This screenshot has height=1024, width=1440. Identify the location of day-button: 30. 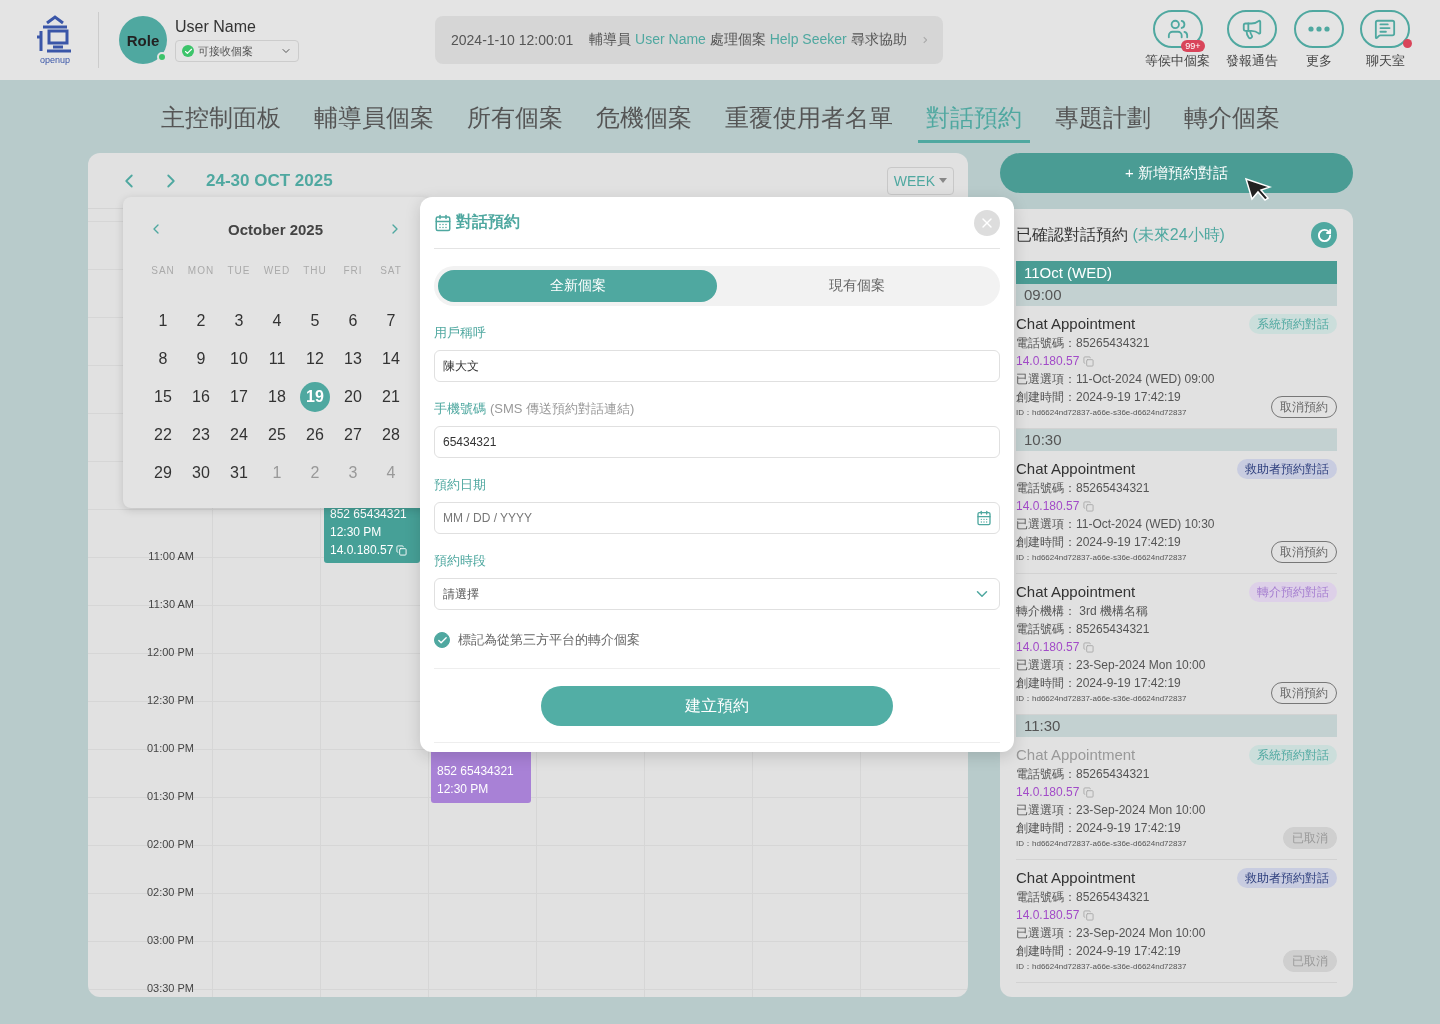
(201, 473).